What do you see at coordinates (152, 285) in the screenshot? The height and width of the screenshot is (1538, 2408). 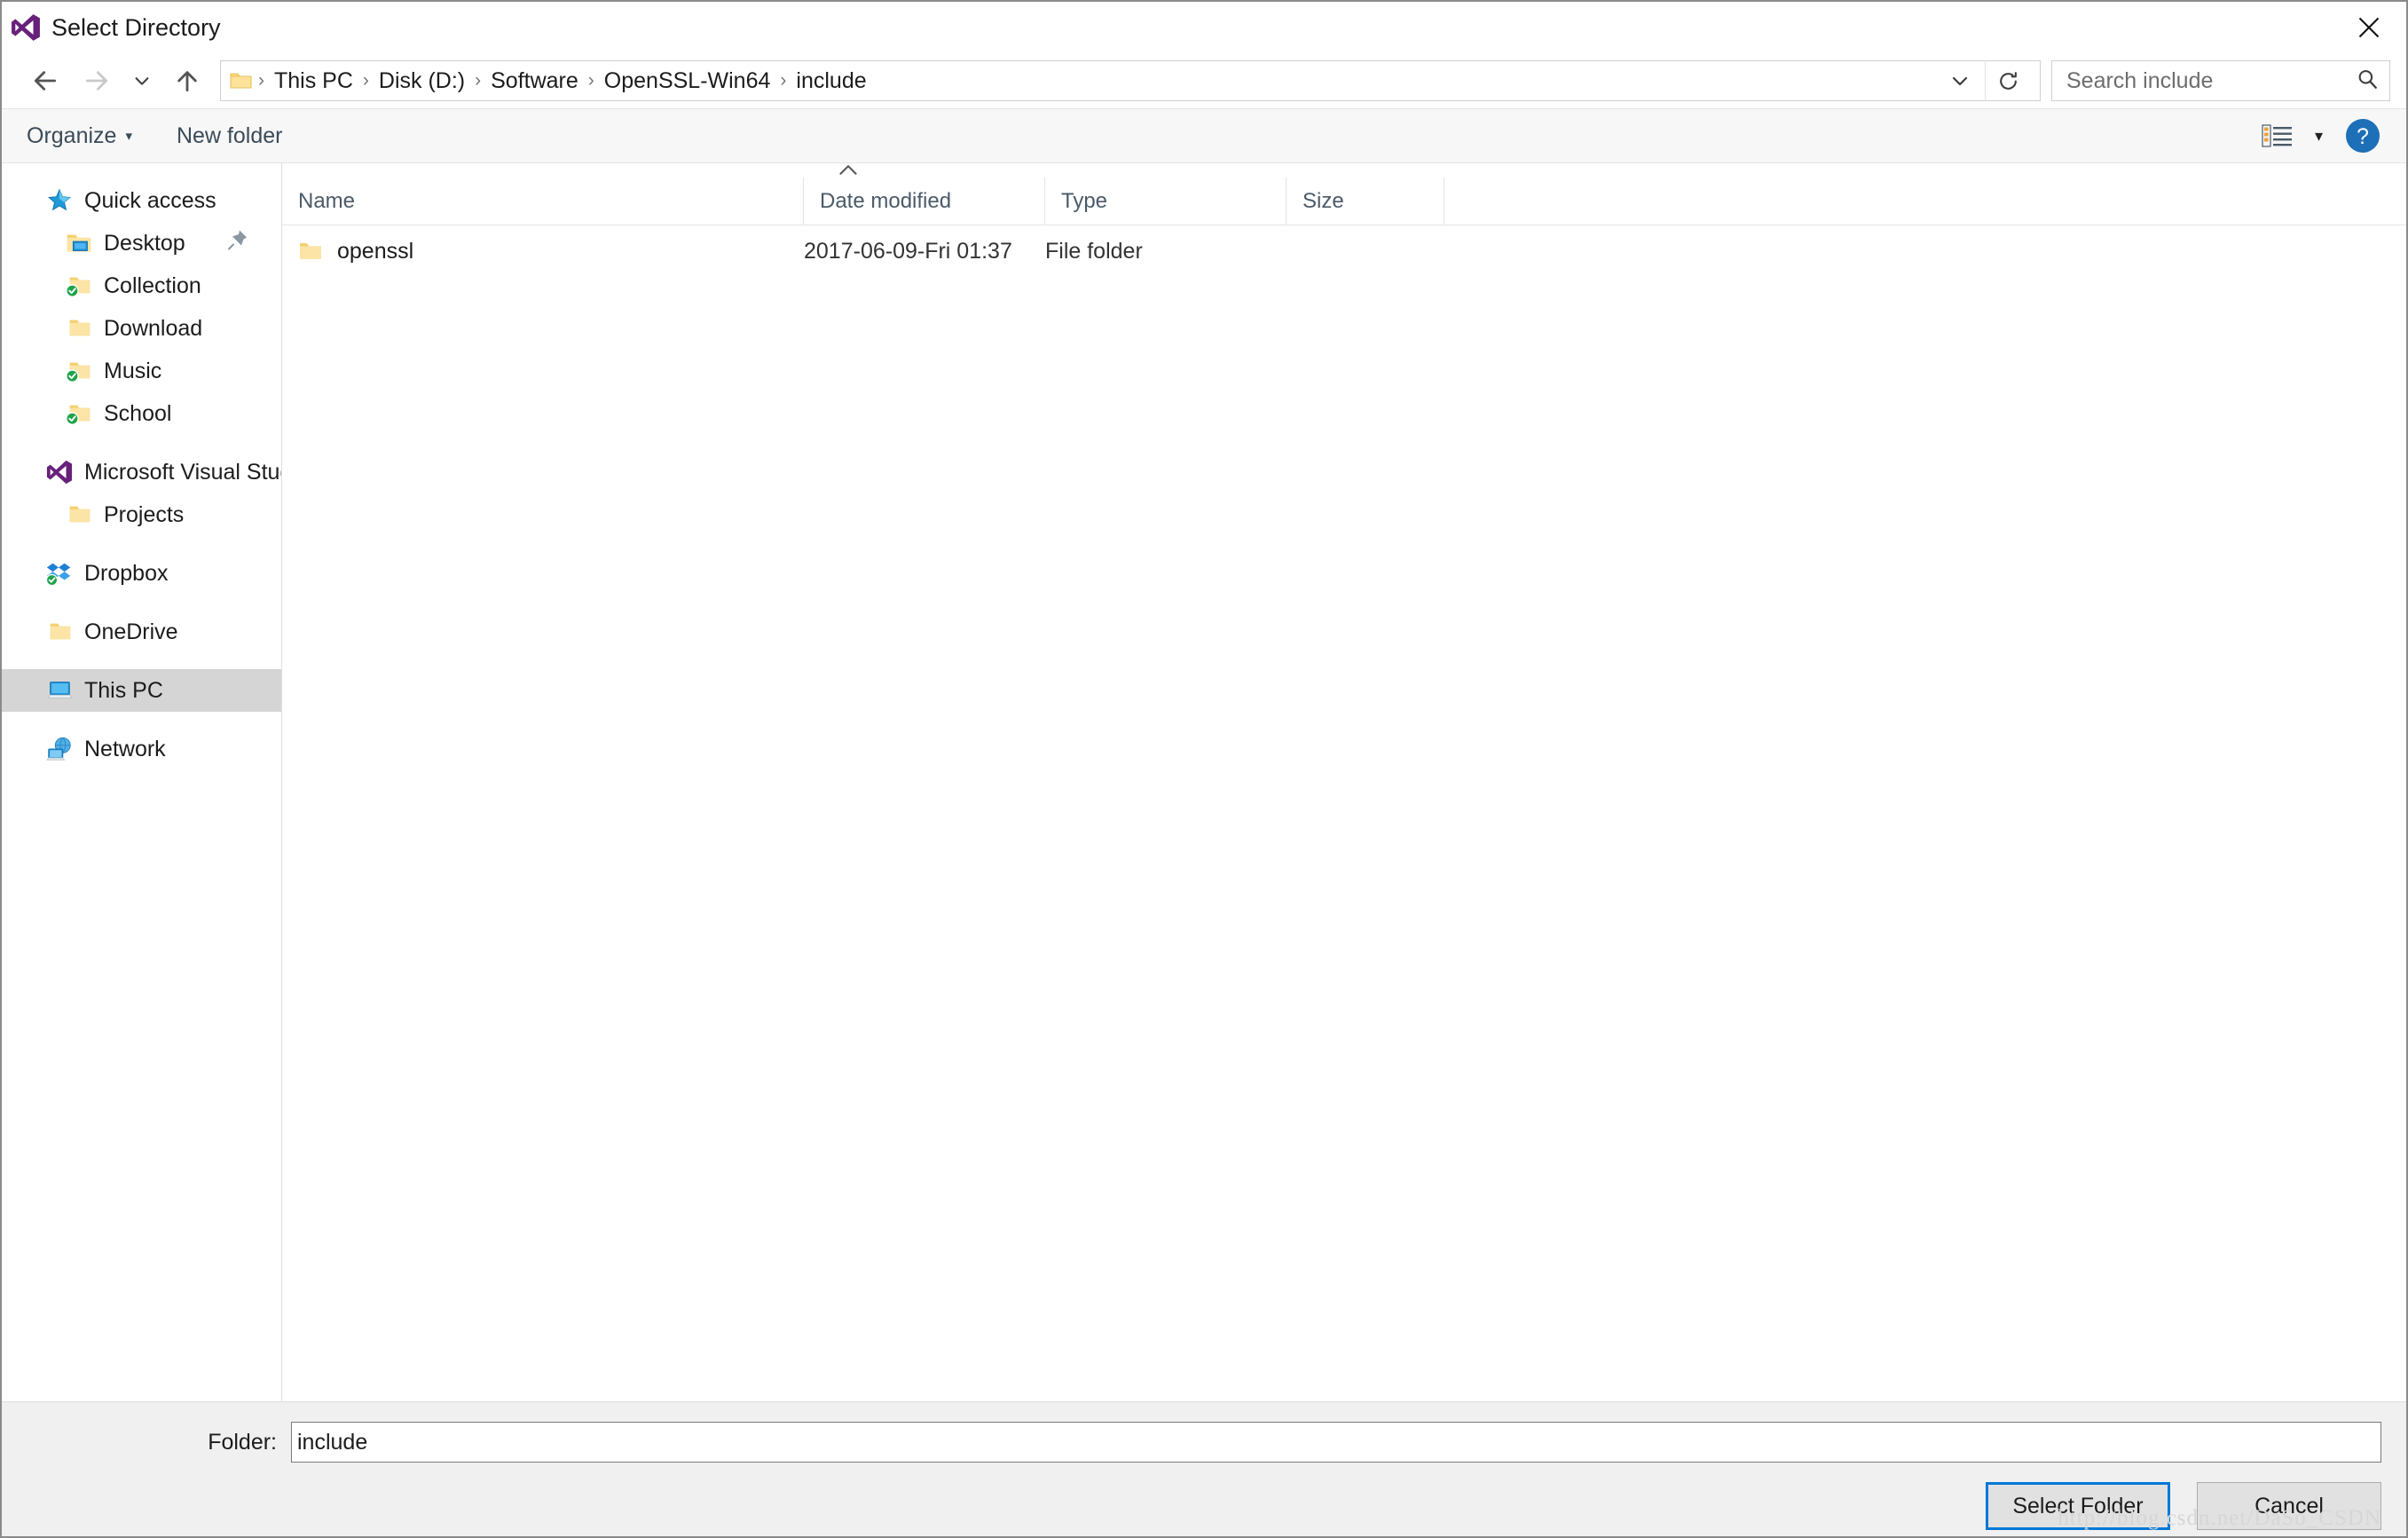 I see `sidebar-item-label: Collection` at bounding box center [152, 285].